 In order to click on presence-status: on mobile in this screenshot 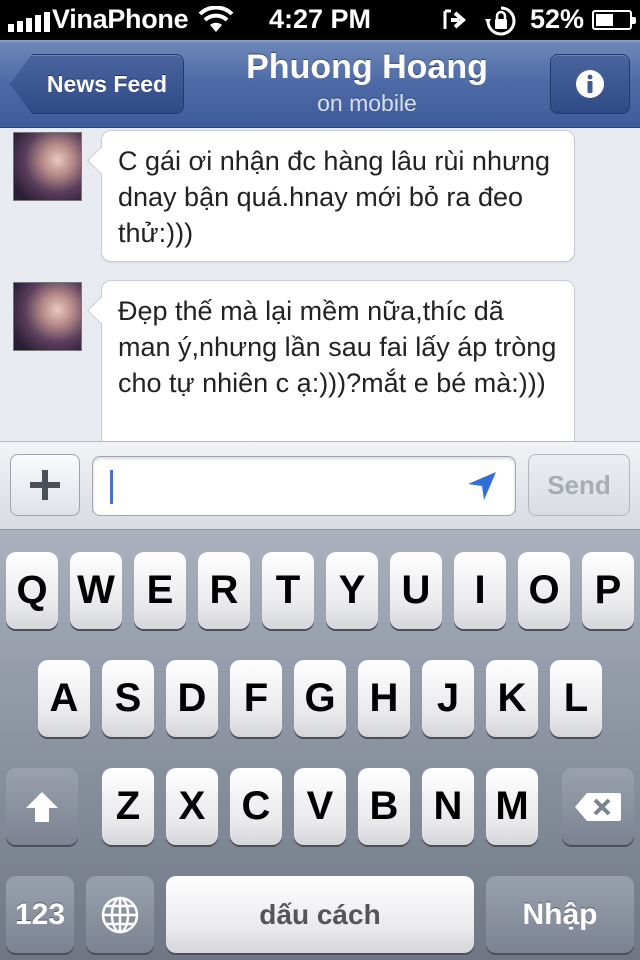, I will do `click(367, 103)`.